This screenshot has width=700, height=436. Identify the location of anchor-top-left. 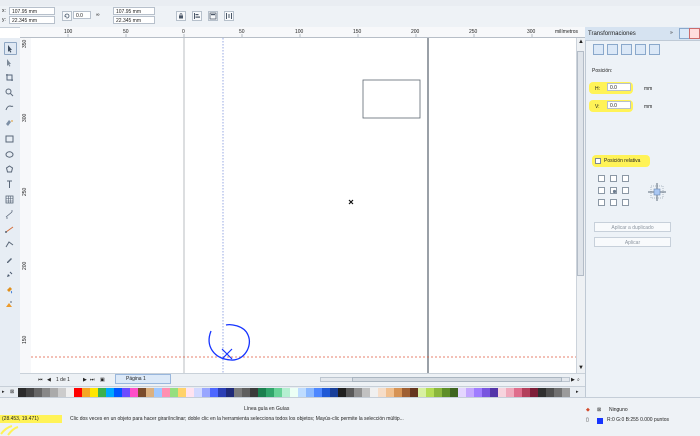
(601, 178).